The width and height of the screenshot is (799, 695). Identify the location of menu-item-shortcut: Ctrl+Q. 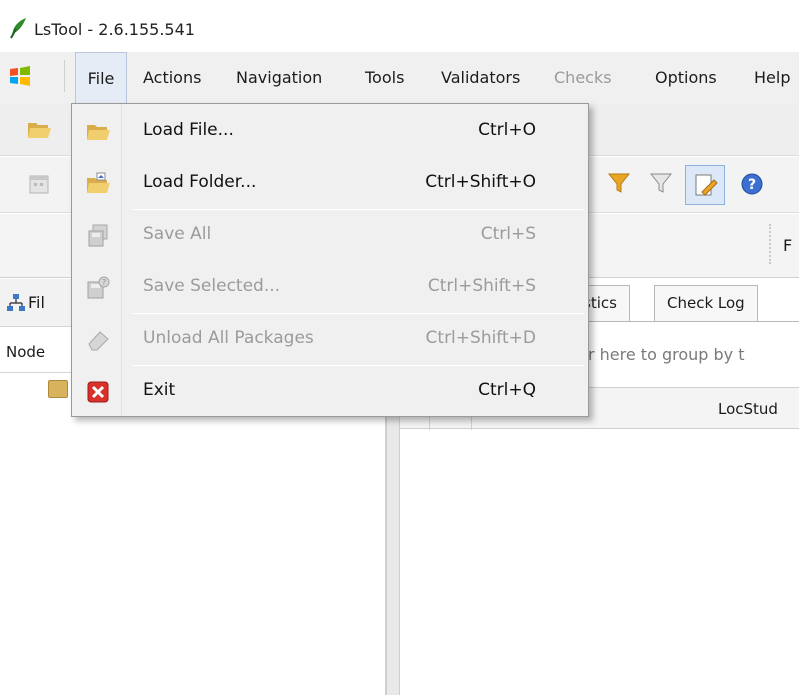
(507, 390).